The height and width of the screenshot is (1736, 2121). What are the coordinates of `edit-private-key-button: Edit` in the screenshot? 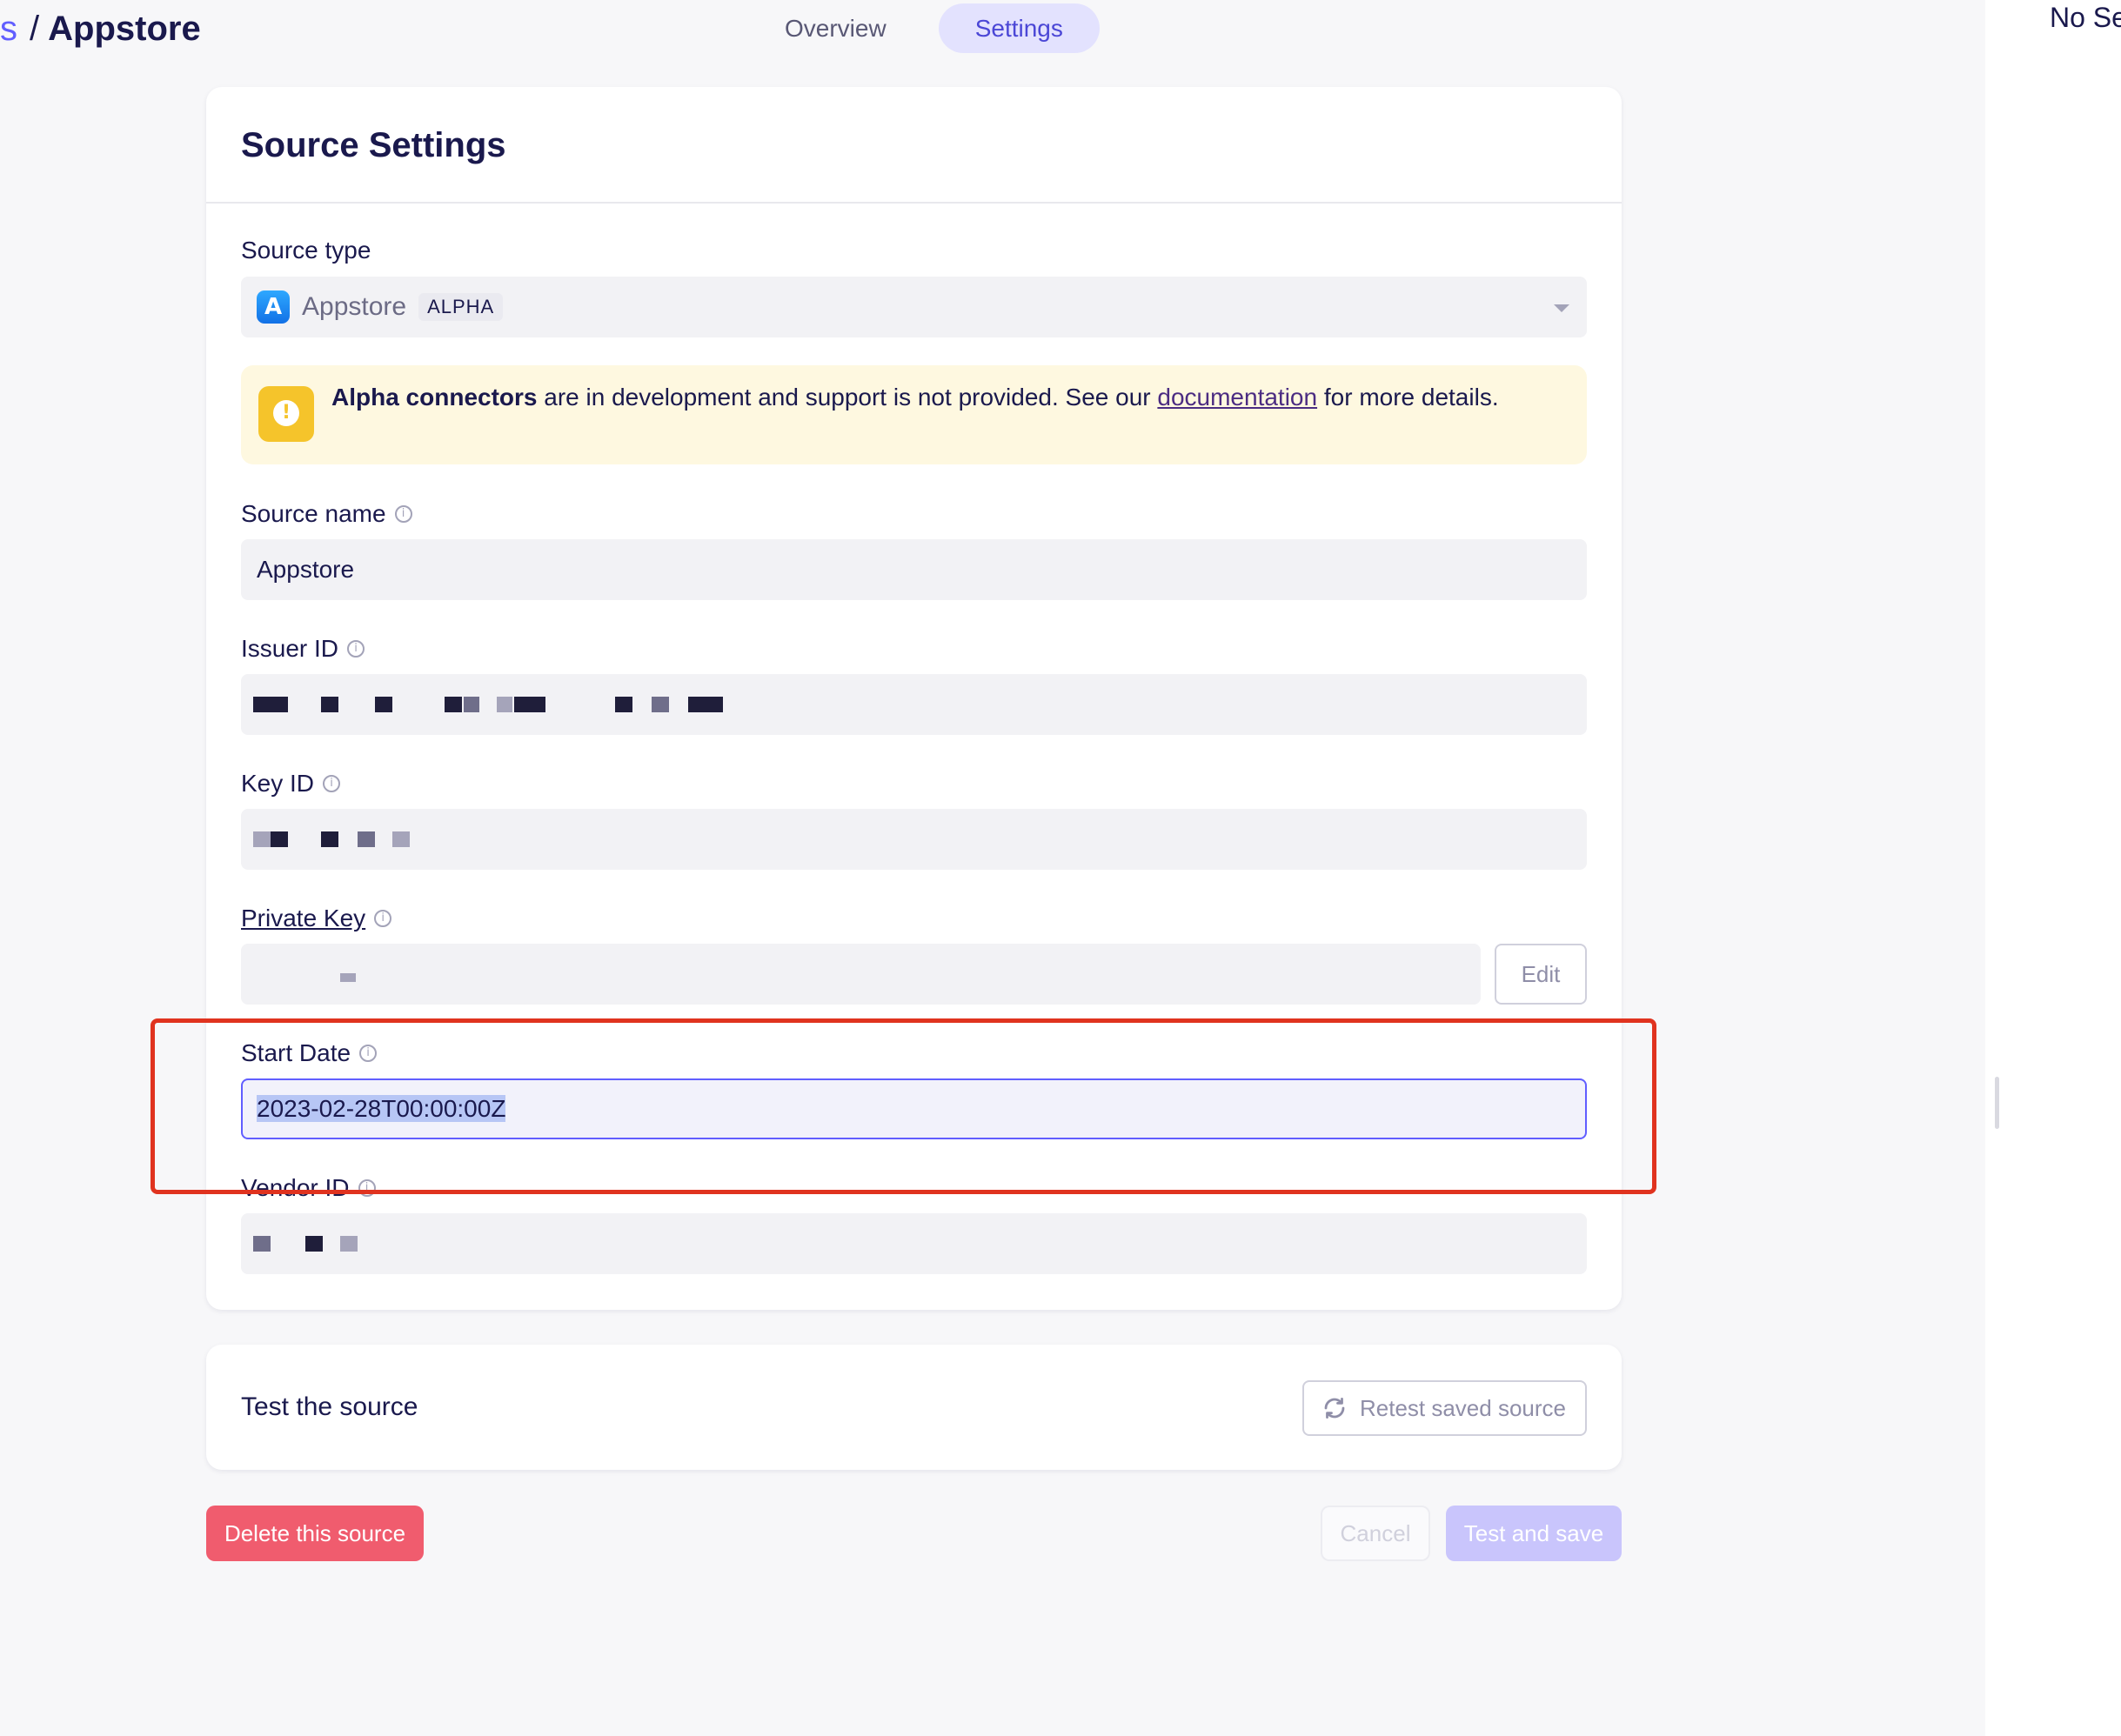 It's located at (1541, 974).